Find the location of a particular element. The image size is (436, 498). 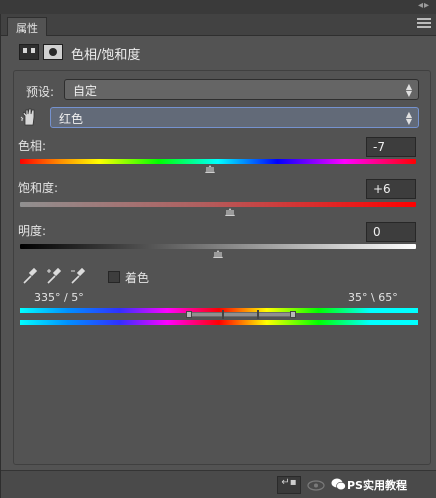

tab-properties: 属性 is located at coordinates (27, 26).